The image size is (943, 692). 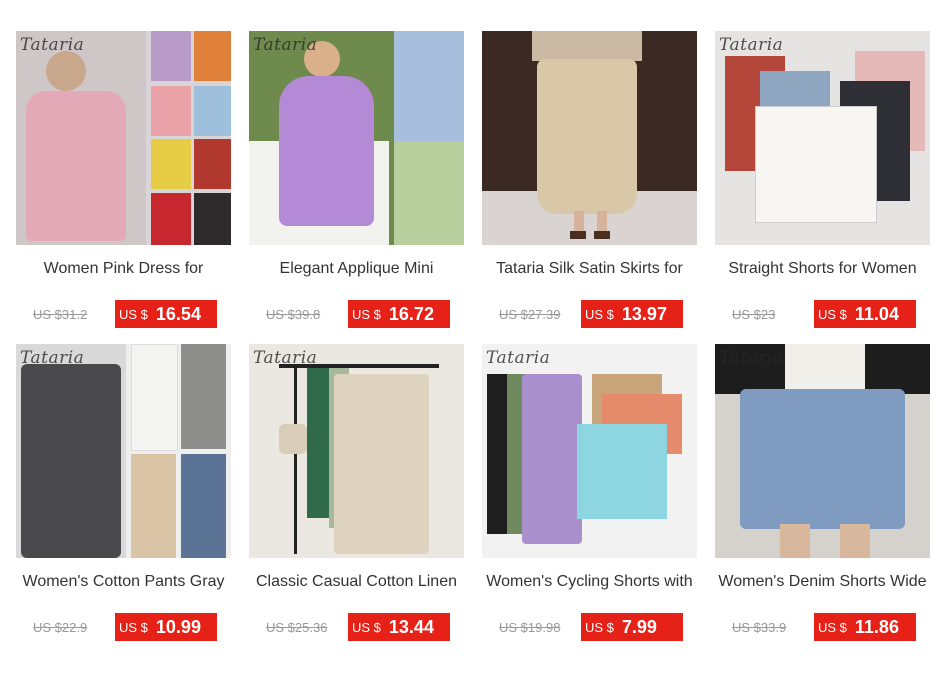 What do you see at coordinates (60, 627) in the screenshot?
I see `original-price: US $22.9` at bounding box center [60, 627].